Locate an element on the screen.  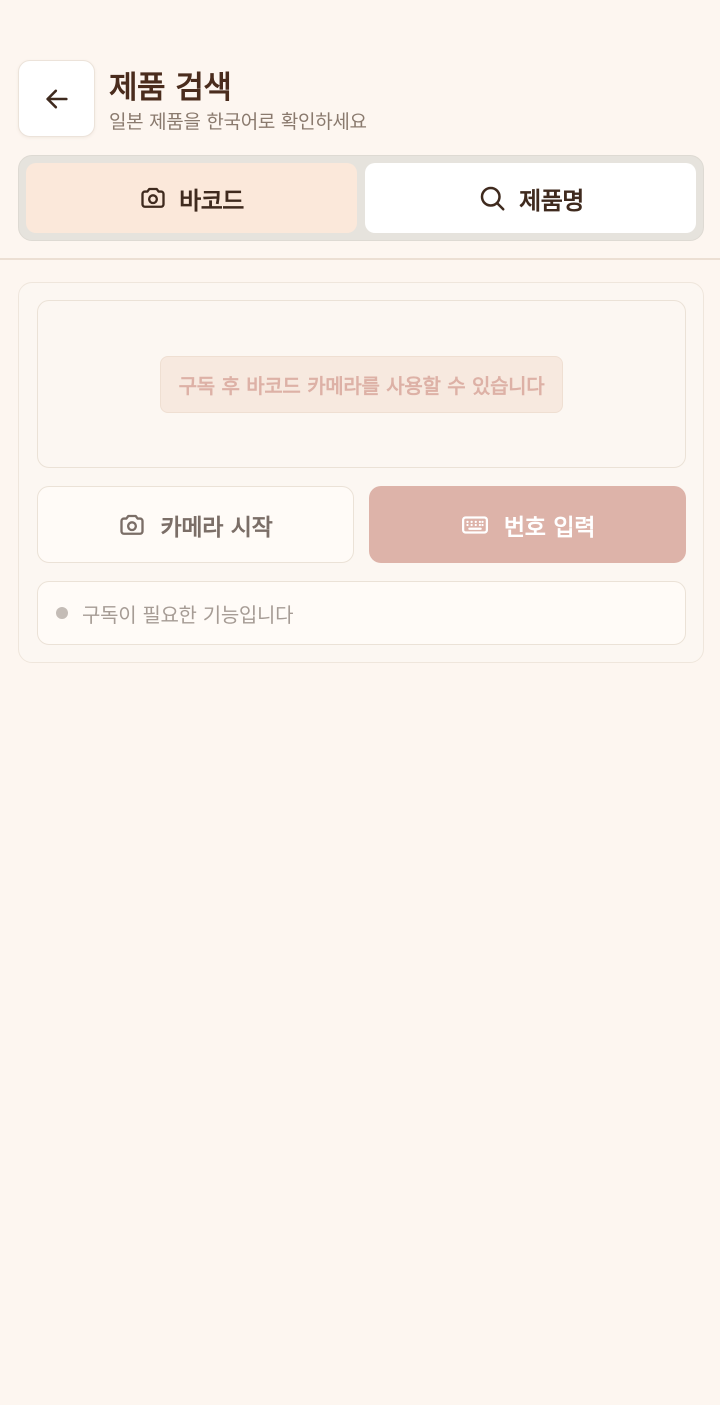
tab-product-name-label: 제품명 is located at coordinates (551, 200).